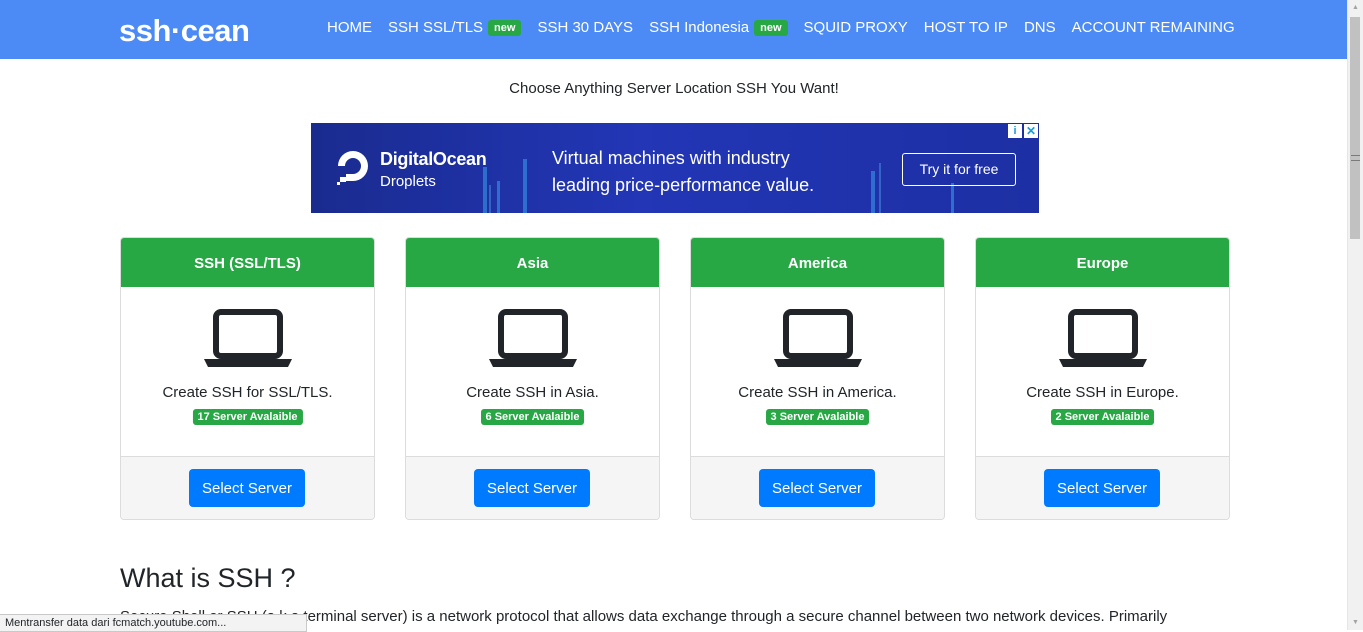  Describe the element at coordinates (408, 181) in the screenshot. I see `ad-product: Droplets` at that location.